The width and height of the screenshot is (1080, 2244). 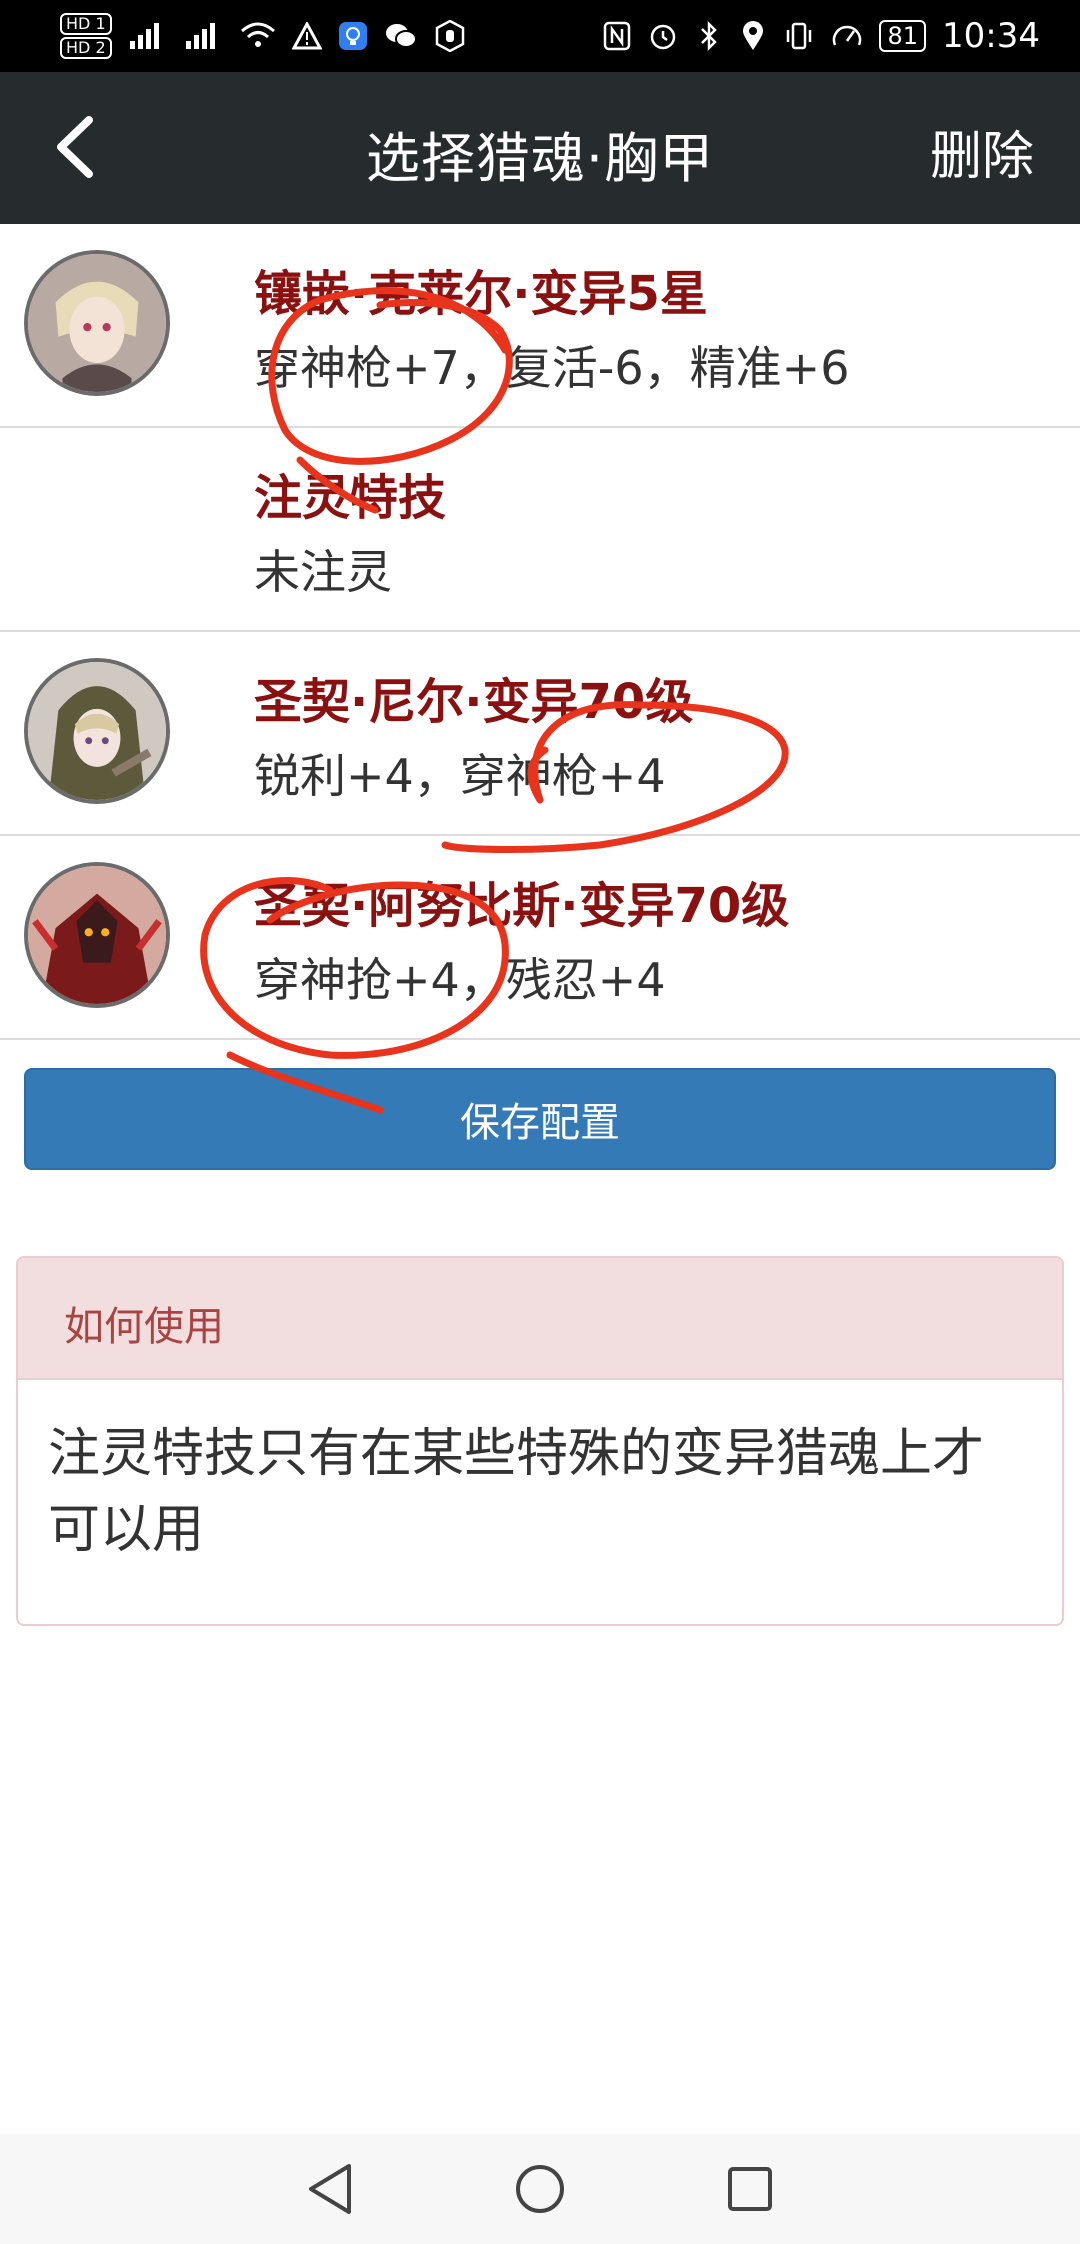 What do you see at coordinates (540, 326) in the screenshot?
I see `list-item: 镶嵌·克莱尔·变异5星 穿神枪+7，复活-6，精准+6` at bounding box center [540, 326].